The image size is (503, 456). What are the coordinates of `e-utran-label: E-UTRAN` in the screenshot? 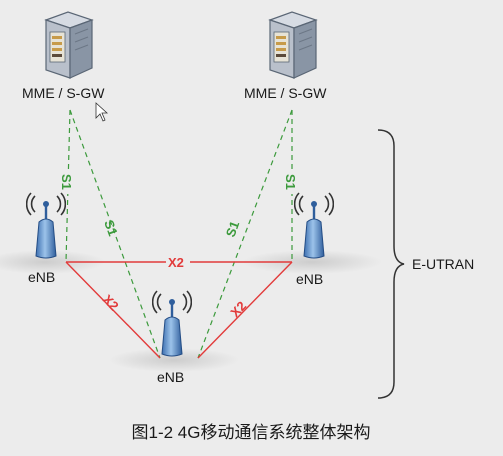 It's located at (443, 264).